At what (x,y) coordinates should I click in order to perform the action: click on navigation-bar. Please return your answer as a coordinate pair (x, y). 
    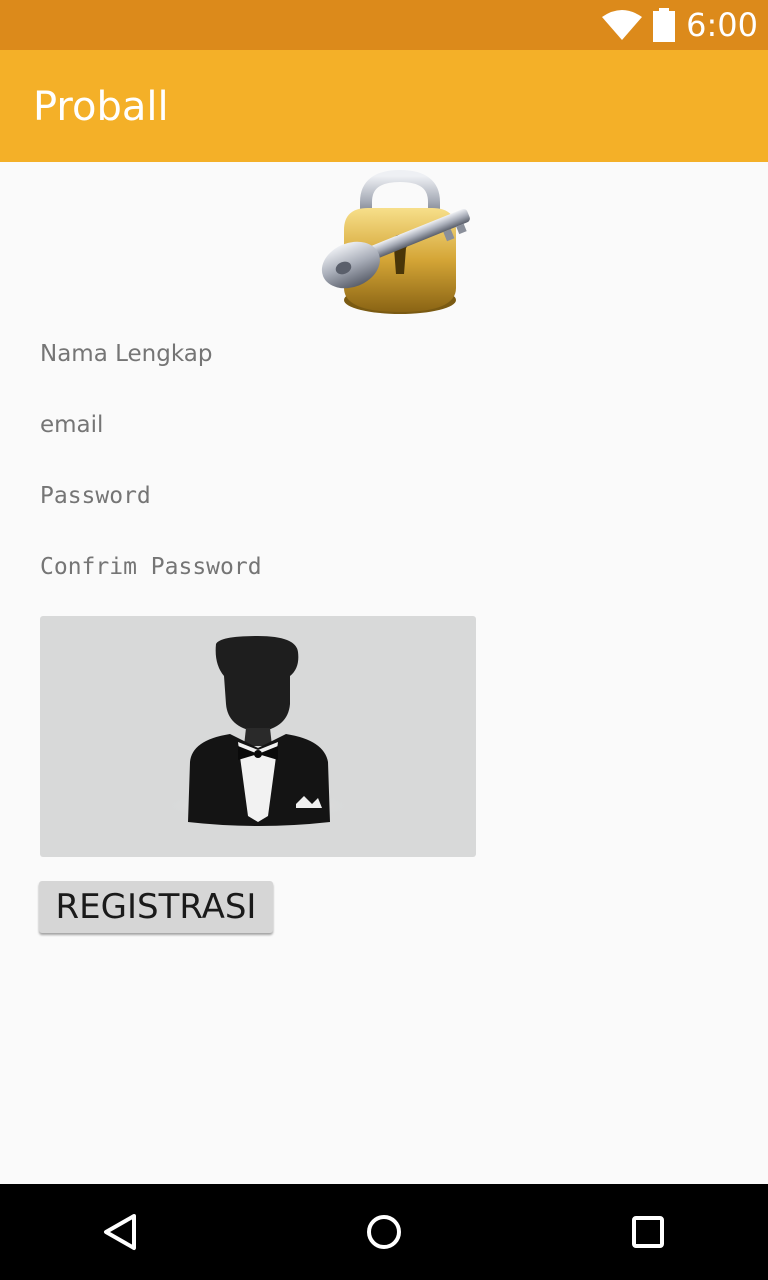
    Looking at the image, I should click on (384, 1232).